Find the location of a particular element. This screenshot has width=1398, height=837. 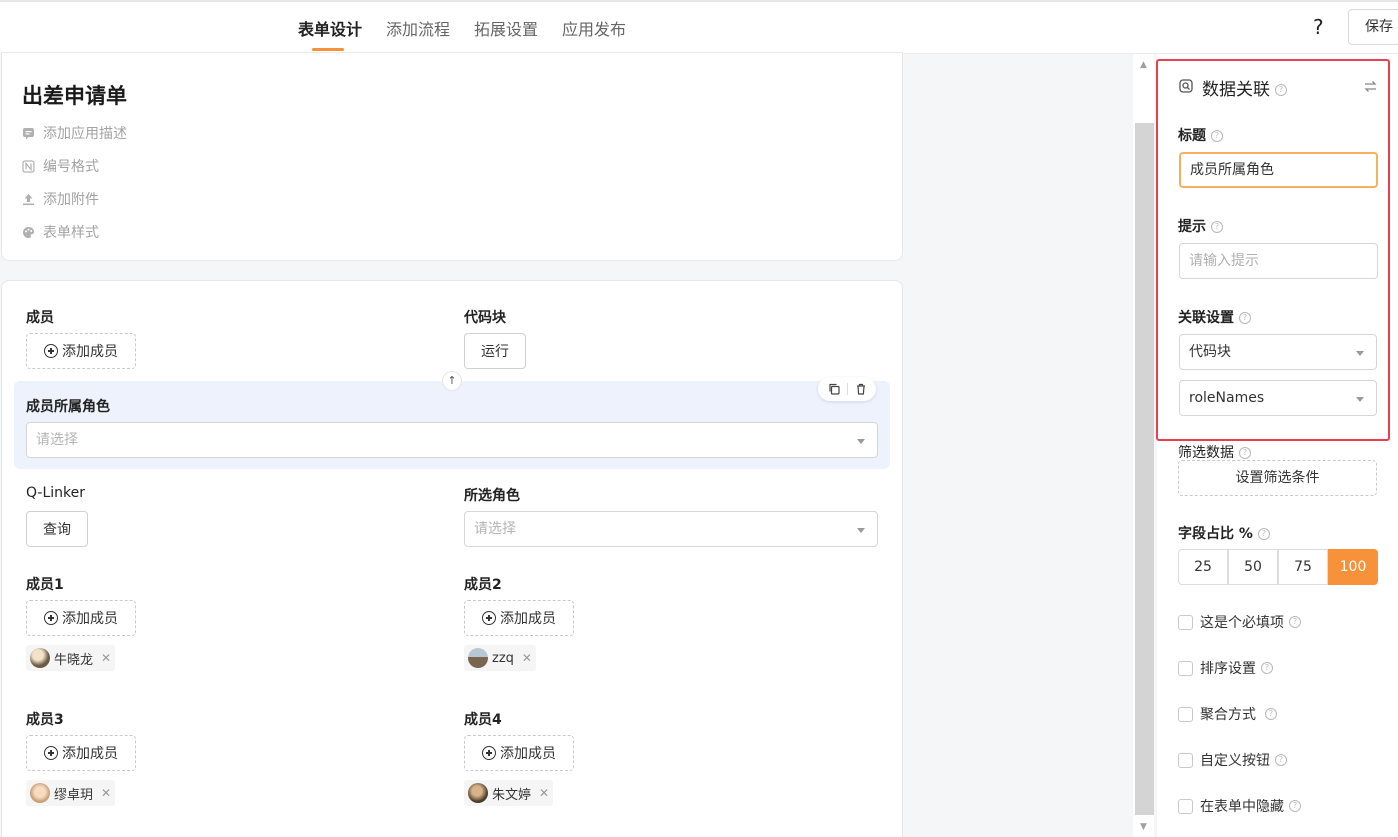

add-member4-label: 添加成员 is located at coordinates (528, 754).